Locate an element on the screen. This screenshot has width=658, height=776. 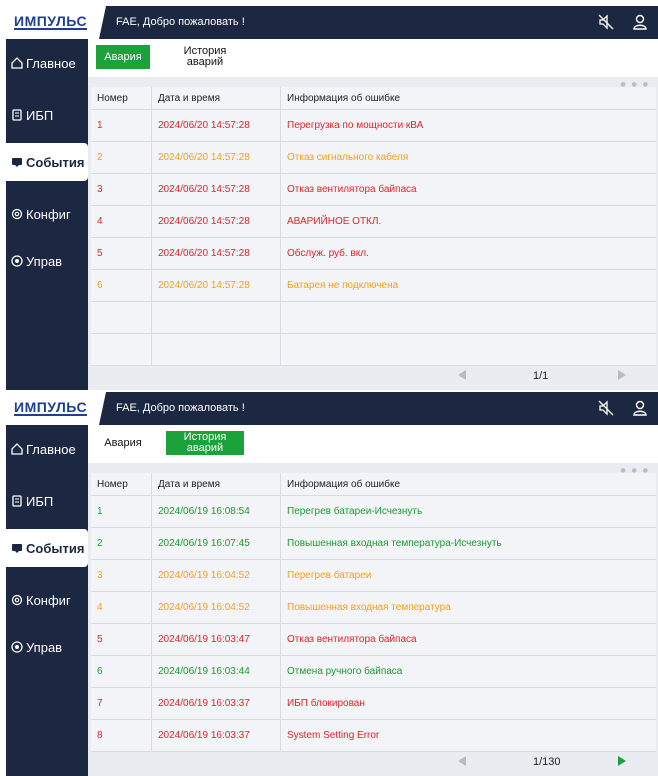
sidebar-item-label: Главное is located at coordinates (51, 449).